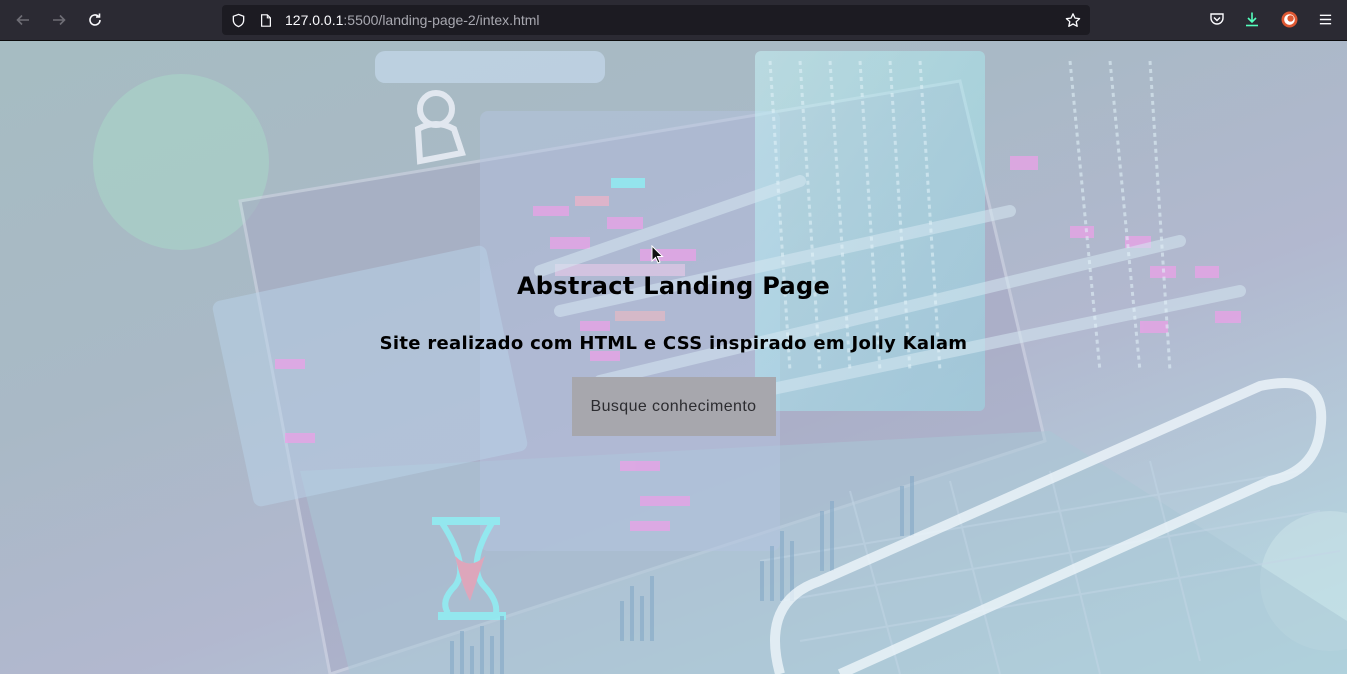 The width and height of the screenshot is (1347, 674). I want to click on page-title: Abstract Landing Page, so click(673, 286).